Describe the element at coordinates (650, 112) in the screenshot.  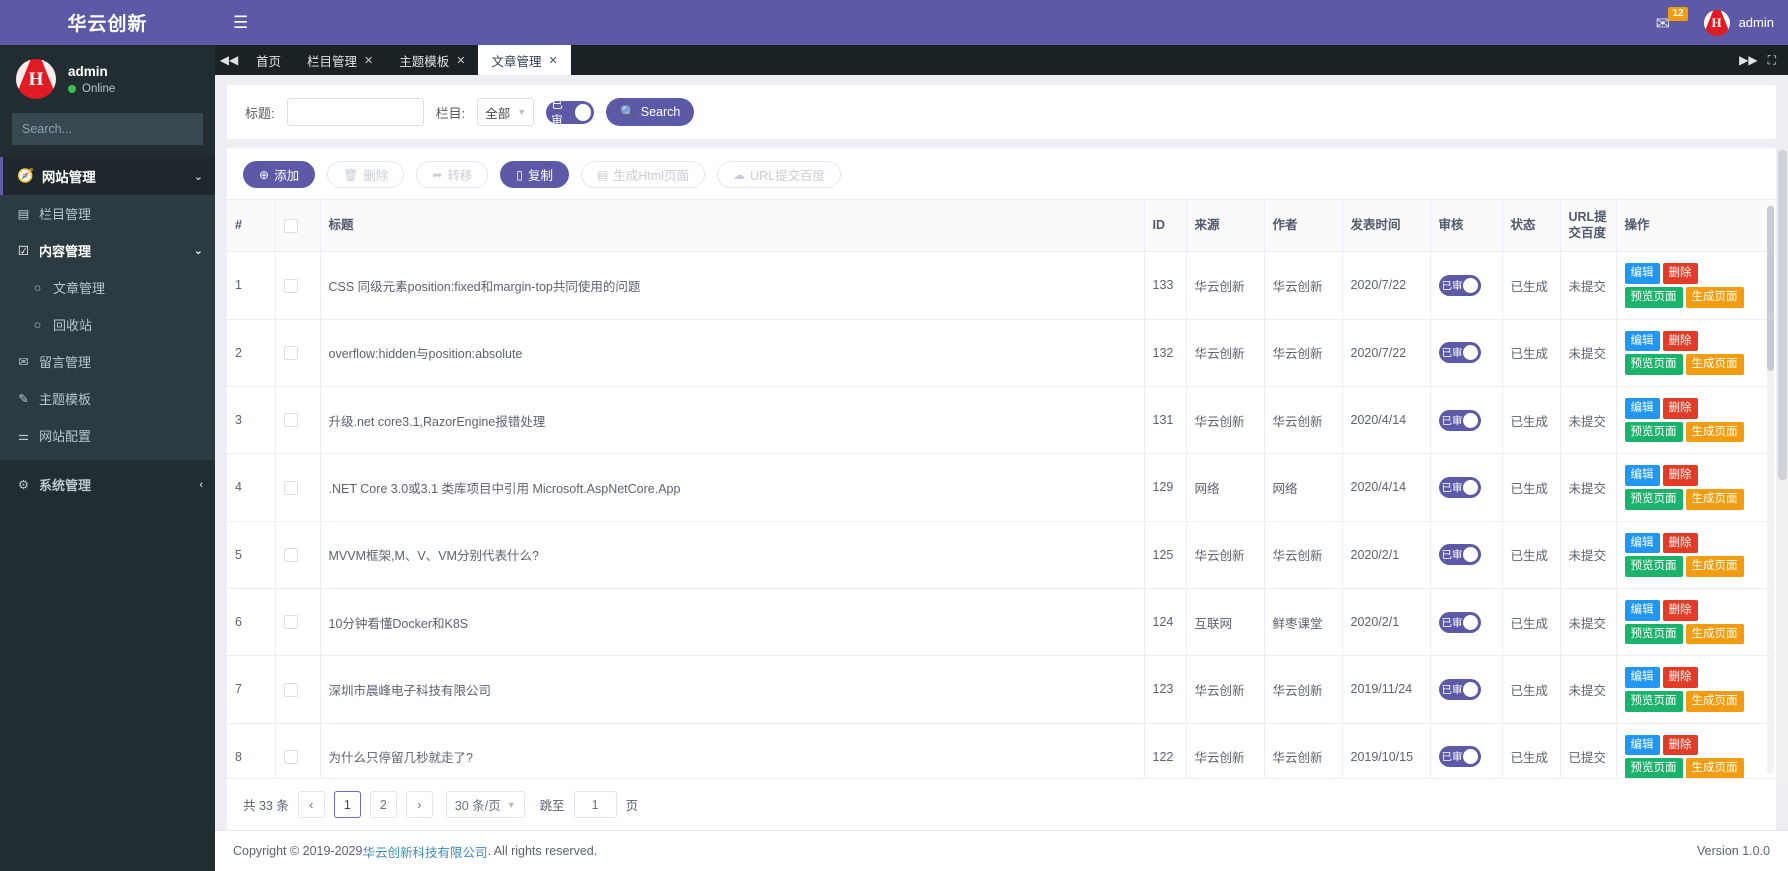
I see `search-button: 🔍 Search` at that location.